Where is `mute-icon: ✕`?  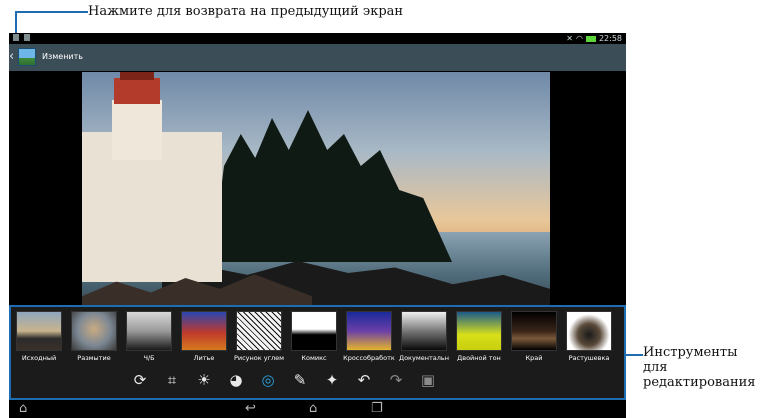
mute-icon: ✕ is located at coordinates (569, 38).